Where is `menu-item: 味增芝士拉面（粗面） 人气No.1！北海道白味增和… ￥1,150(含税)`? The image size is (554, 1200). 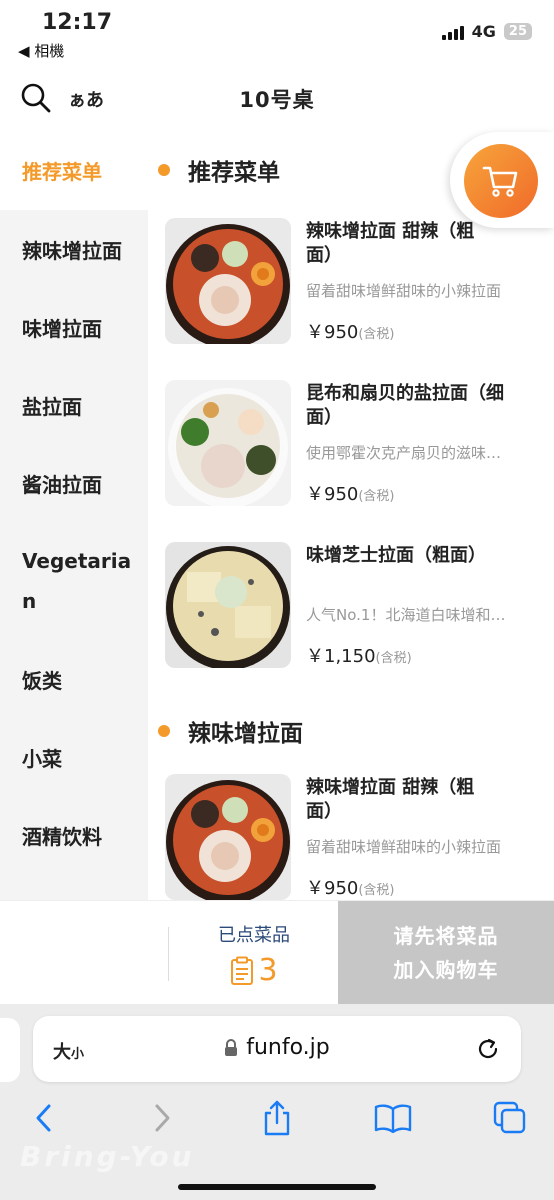 menu-item: 味增芝士拉面（粗面） 人气No.1！北海道白味增和… ￥1,150(含税) is located at coordinates (351, 615).